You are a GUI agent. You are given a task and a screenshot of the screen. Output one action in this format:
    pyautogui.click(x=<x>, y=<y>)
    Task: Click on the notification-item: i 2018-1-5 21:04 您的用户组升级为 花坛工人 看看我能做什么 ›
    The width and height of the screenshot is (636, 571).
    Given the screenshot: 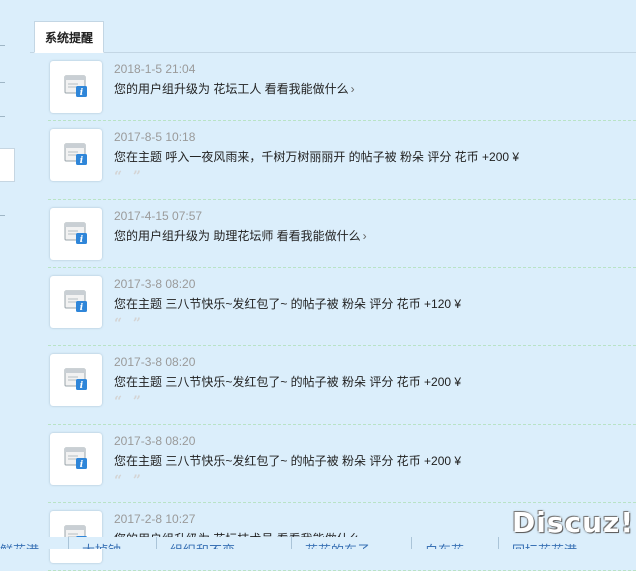 What is the action you would take?
    pyautogui.click(x=342, y=87)
    